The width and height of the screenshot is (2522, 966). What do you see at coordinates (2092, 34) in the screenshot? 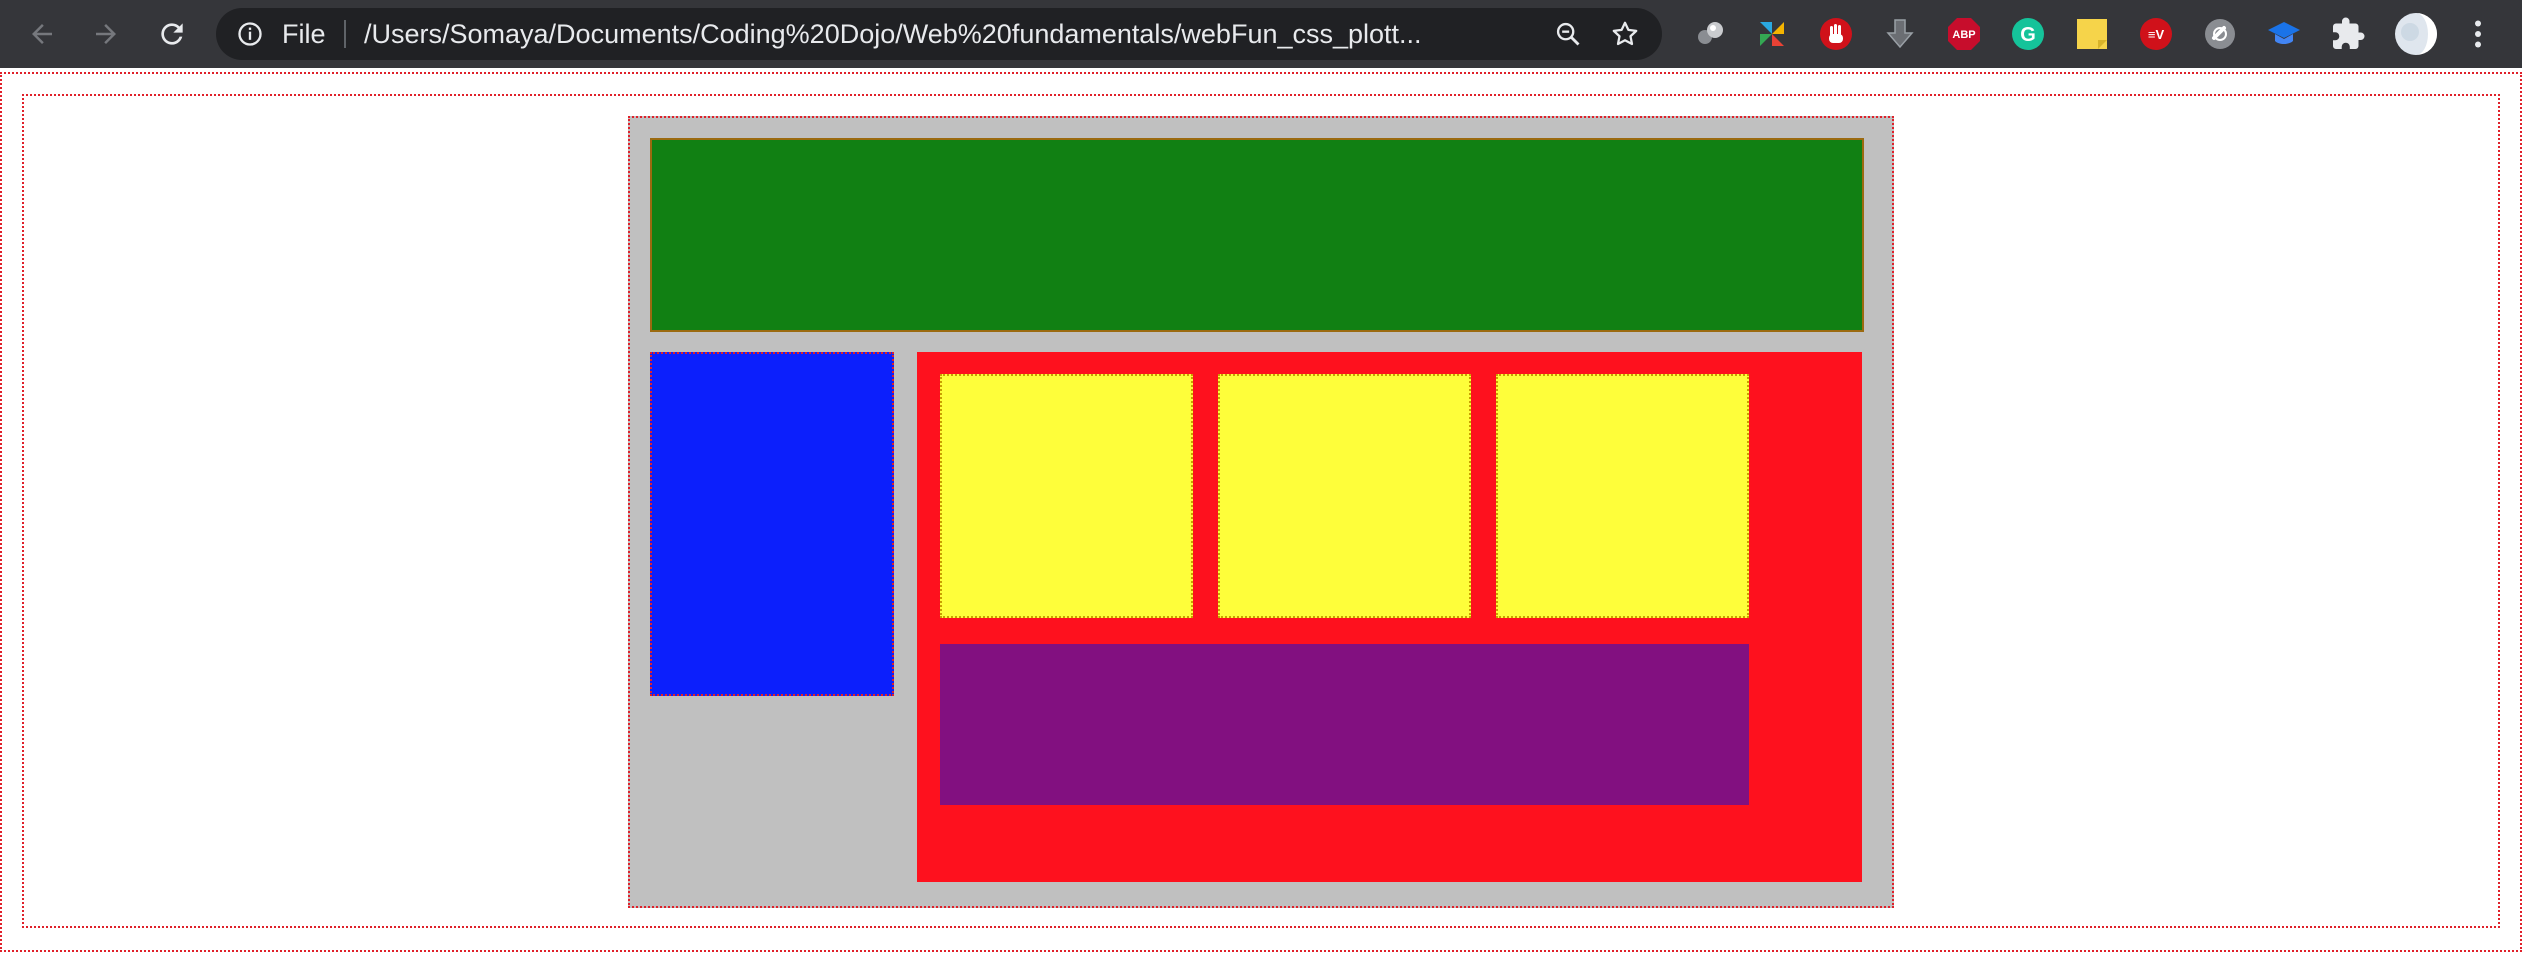
I see `sticky-note-icon` at bounding box center [2092, 34].